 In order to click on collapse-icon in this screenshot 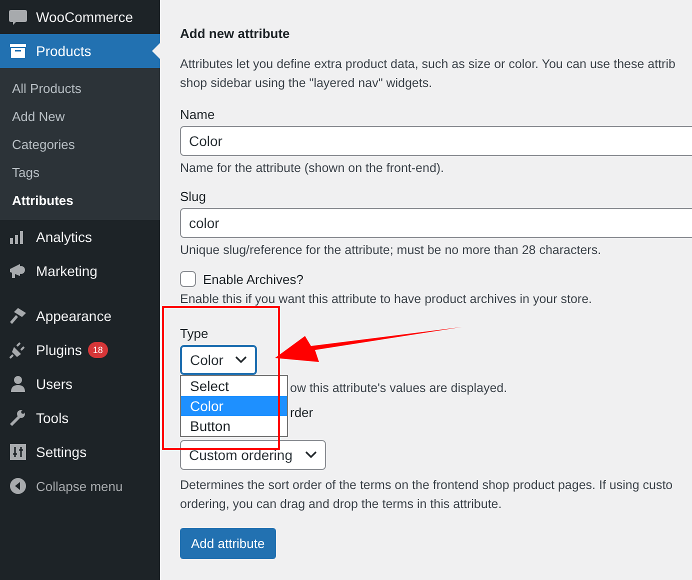, I will do `click(18, 486)`.